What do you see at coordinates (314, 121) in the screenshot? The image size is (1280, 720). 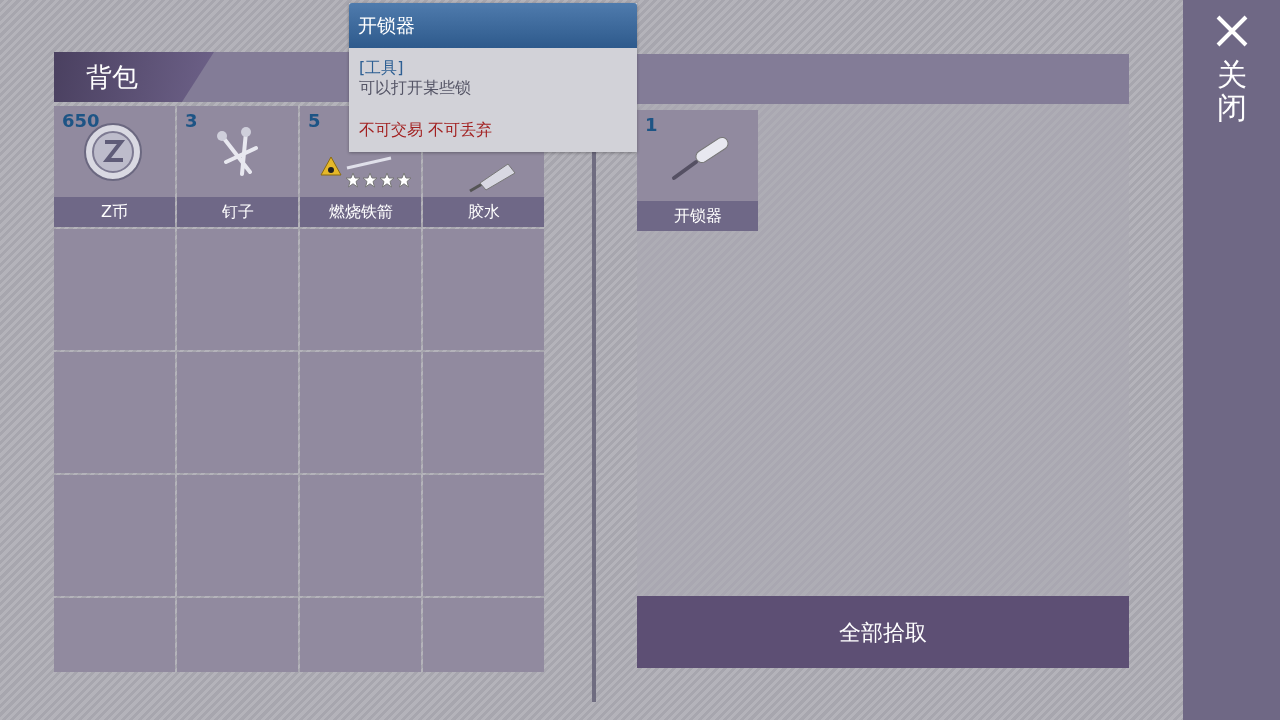 I see `item-count: 5` at bounding box center [314, 121].